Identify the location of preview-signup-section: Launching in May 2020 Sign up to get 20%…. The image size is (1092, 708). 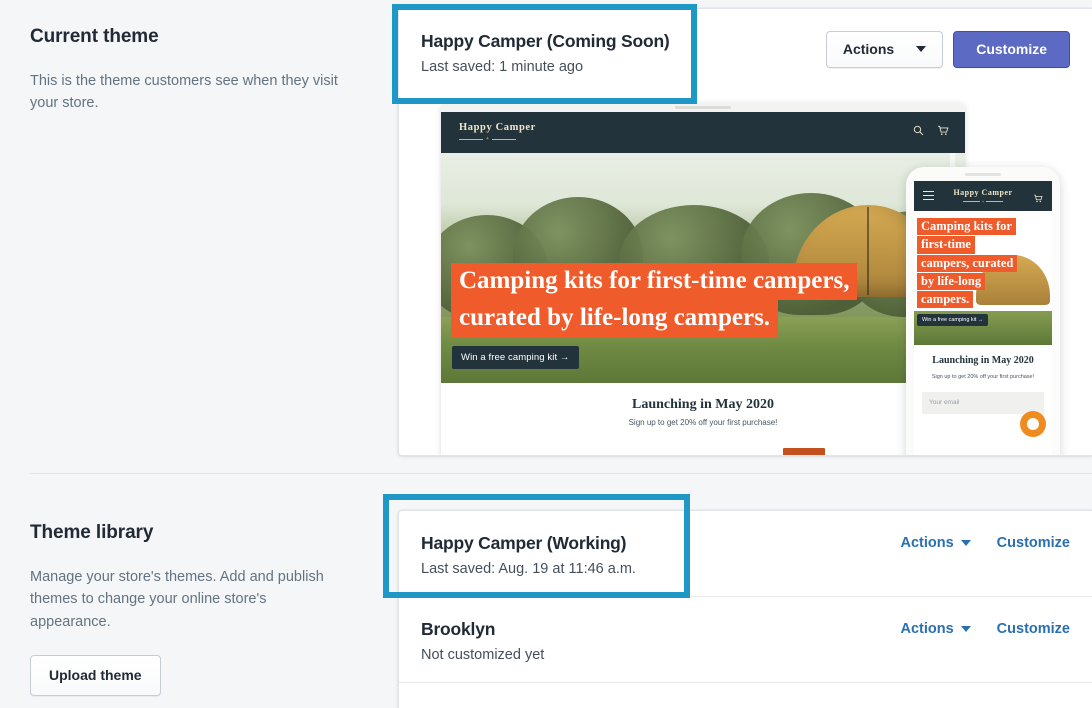
(703, 419).